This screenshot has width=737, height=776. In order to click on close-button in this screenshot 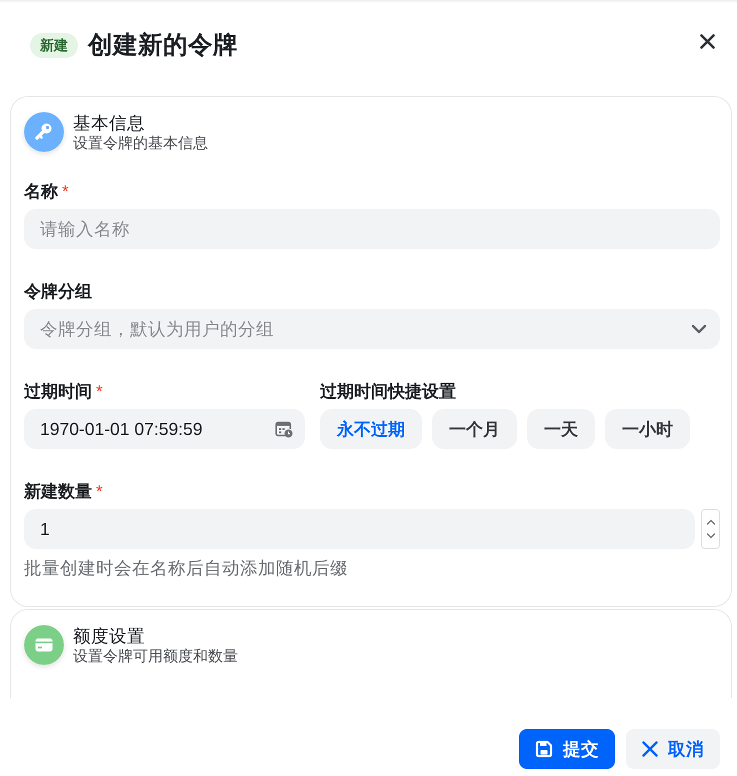, I will do `click(707, 41)`.